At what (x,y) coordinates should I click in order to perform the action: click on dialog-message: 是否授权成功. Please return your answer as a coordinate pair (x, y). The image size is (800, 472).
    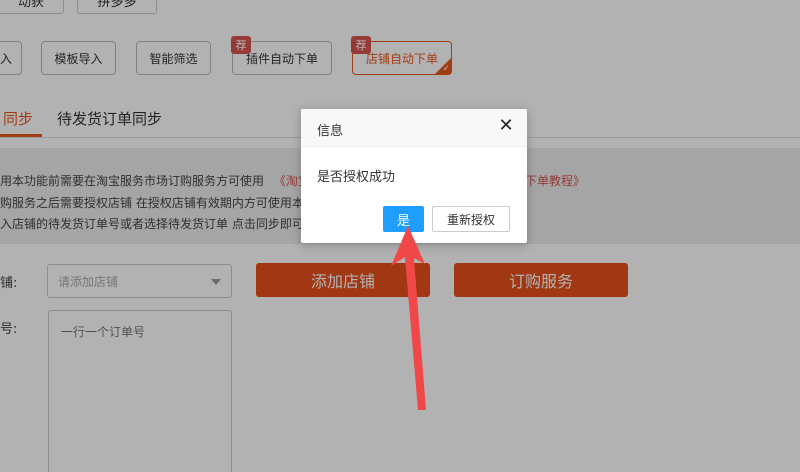
    Looking at the image, I should click on (356, 177).